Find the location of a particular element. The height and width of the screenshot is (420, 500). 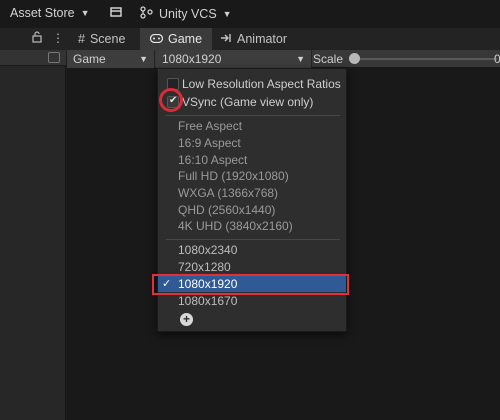

inbox-icon is located at coordinates (116, 12).